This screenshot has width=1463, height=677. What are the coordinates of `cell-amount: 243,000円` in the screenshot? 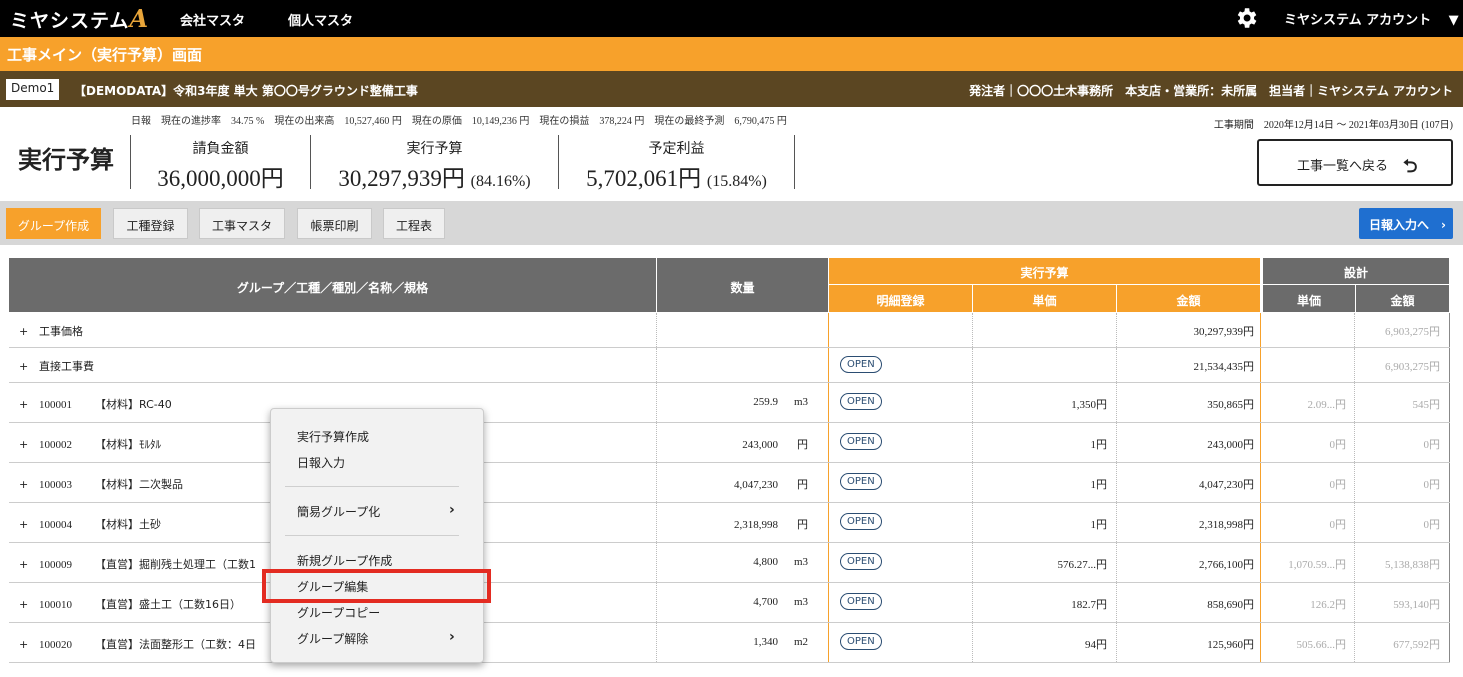 It's located at (1189, 442).